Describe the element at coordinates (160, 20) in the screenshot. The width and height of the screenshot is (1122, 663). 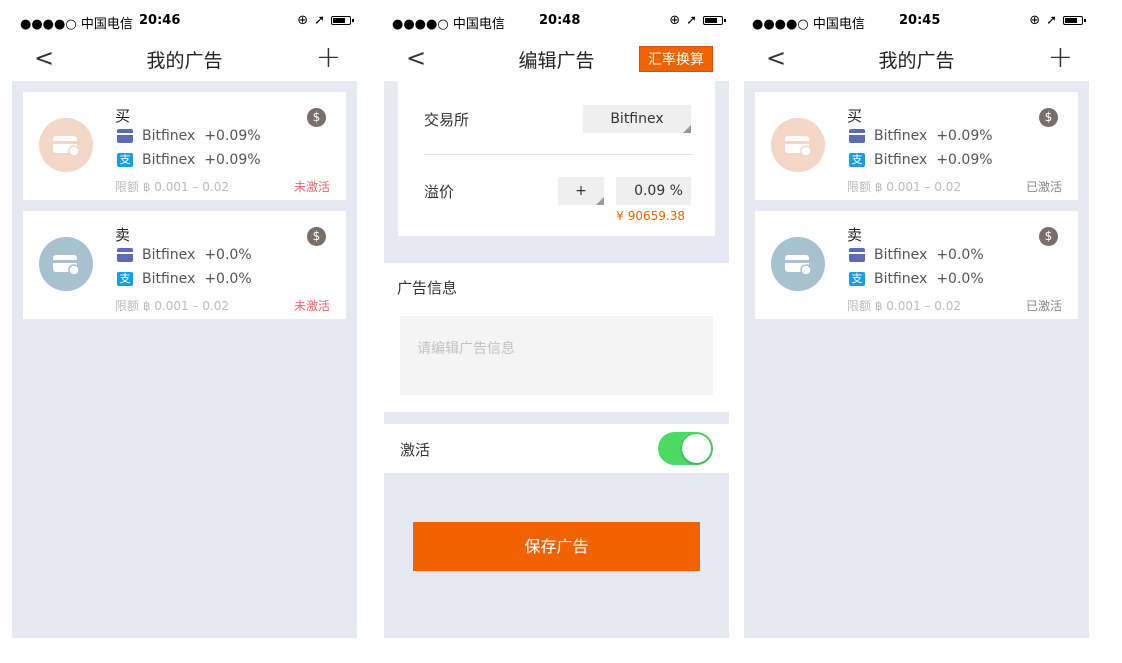
I see `clock: 20:46` at that location.